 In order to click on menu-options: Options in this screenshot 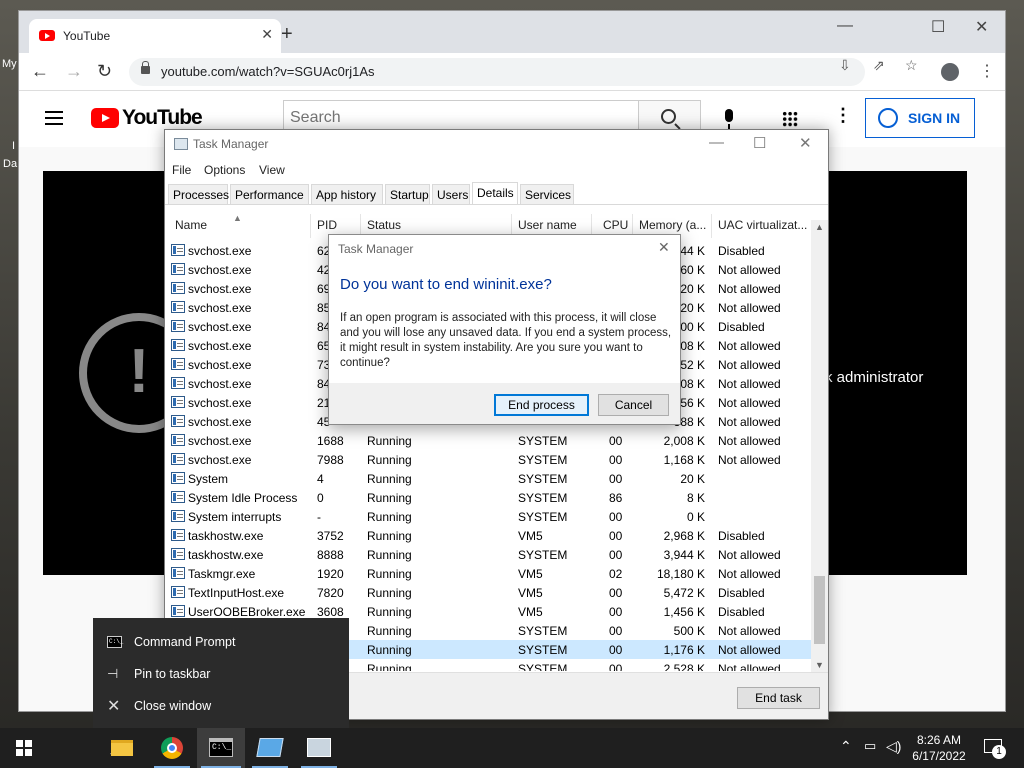, I will do `click(224, 170)`.